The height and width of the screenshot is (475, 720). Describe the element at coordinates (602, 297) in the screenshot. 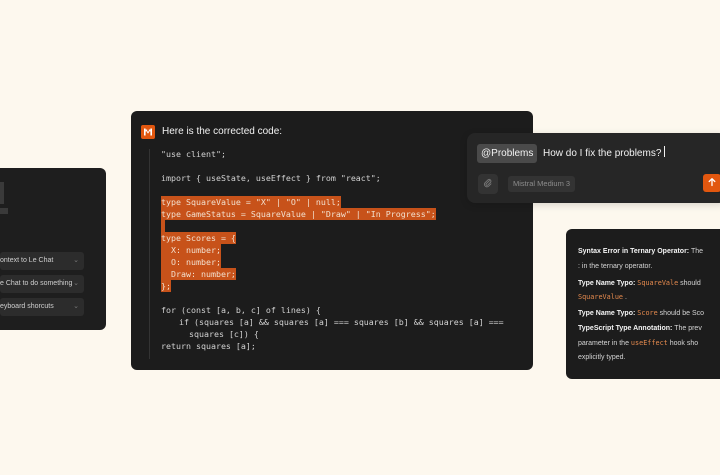

I see `problem-item-continued: SquareValue .` at that location.